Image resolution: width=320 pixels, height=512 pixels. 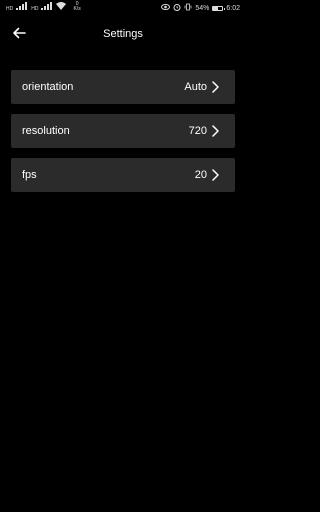 What do you see at coordinates (123, 9) in the screenshot?
I see `status-bar: HD HD 0 K/s 54% 6:02` at bounding box center [123, 9].